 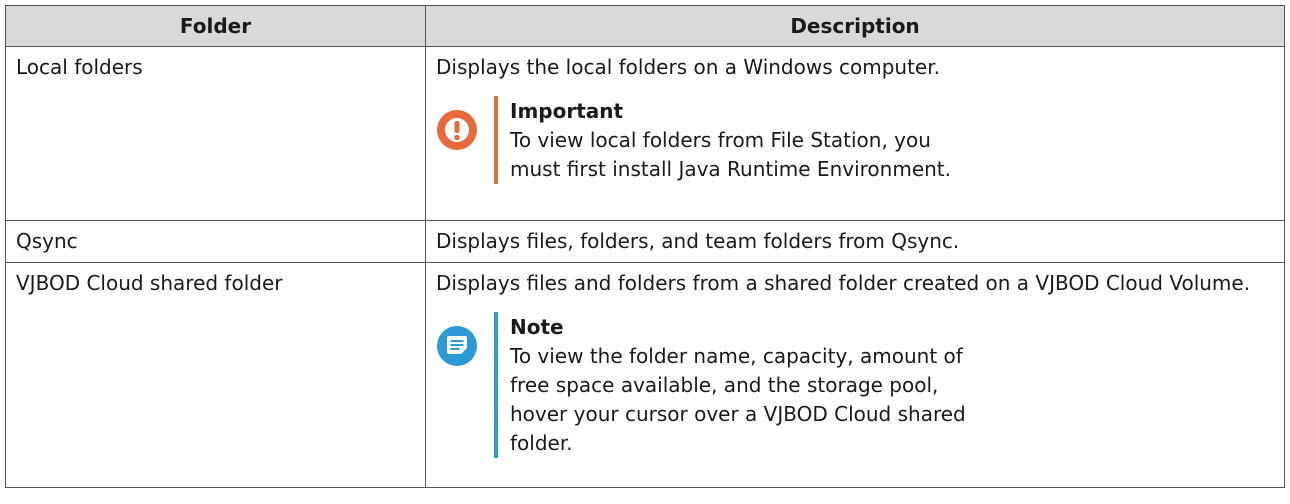 I want to click on callout-title: Important, so click(x=567, y=111).